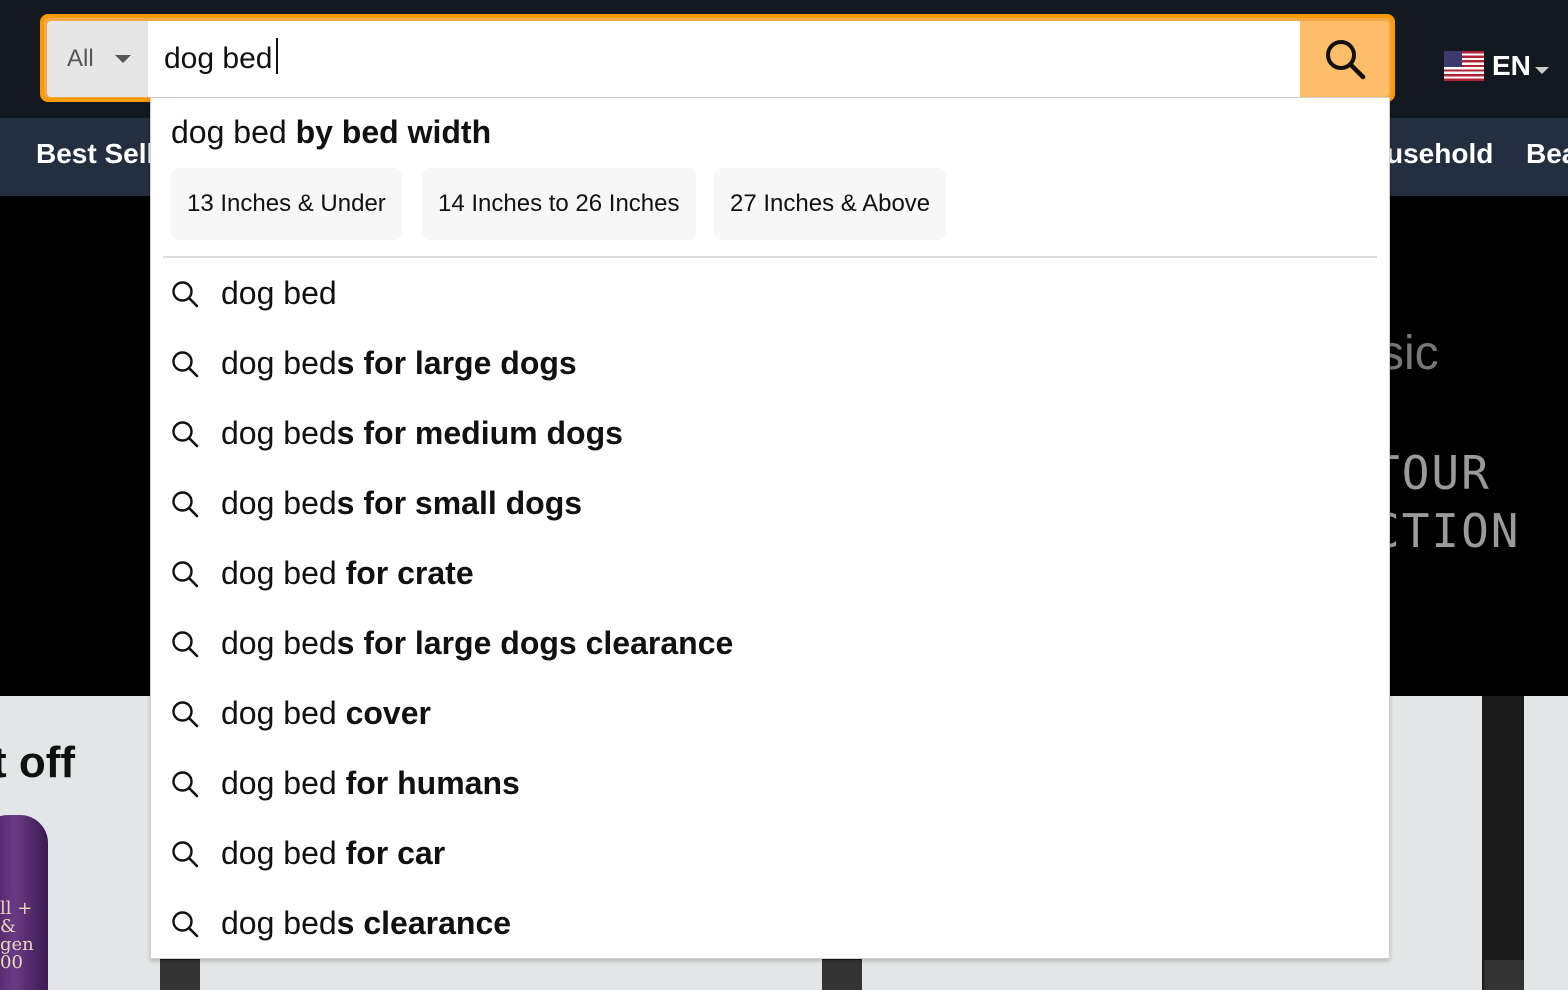  Describe the element at coordinates (459, 503) in the screenshot. I see `suggestion-completion: s for small dogs` at that location.